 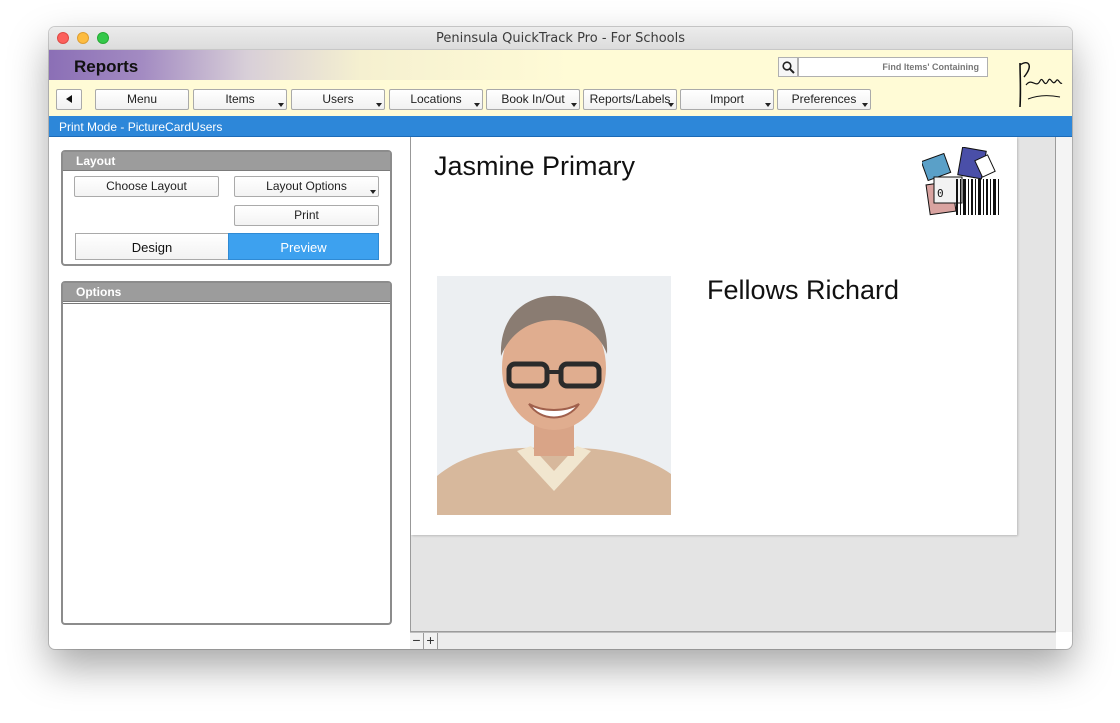 I want to click on zoom-out-button: −, so click(x=417, y=641).